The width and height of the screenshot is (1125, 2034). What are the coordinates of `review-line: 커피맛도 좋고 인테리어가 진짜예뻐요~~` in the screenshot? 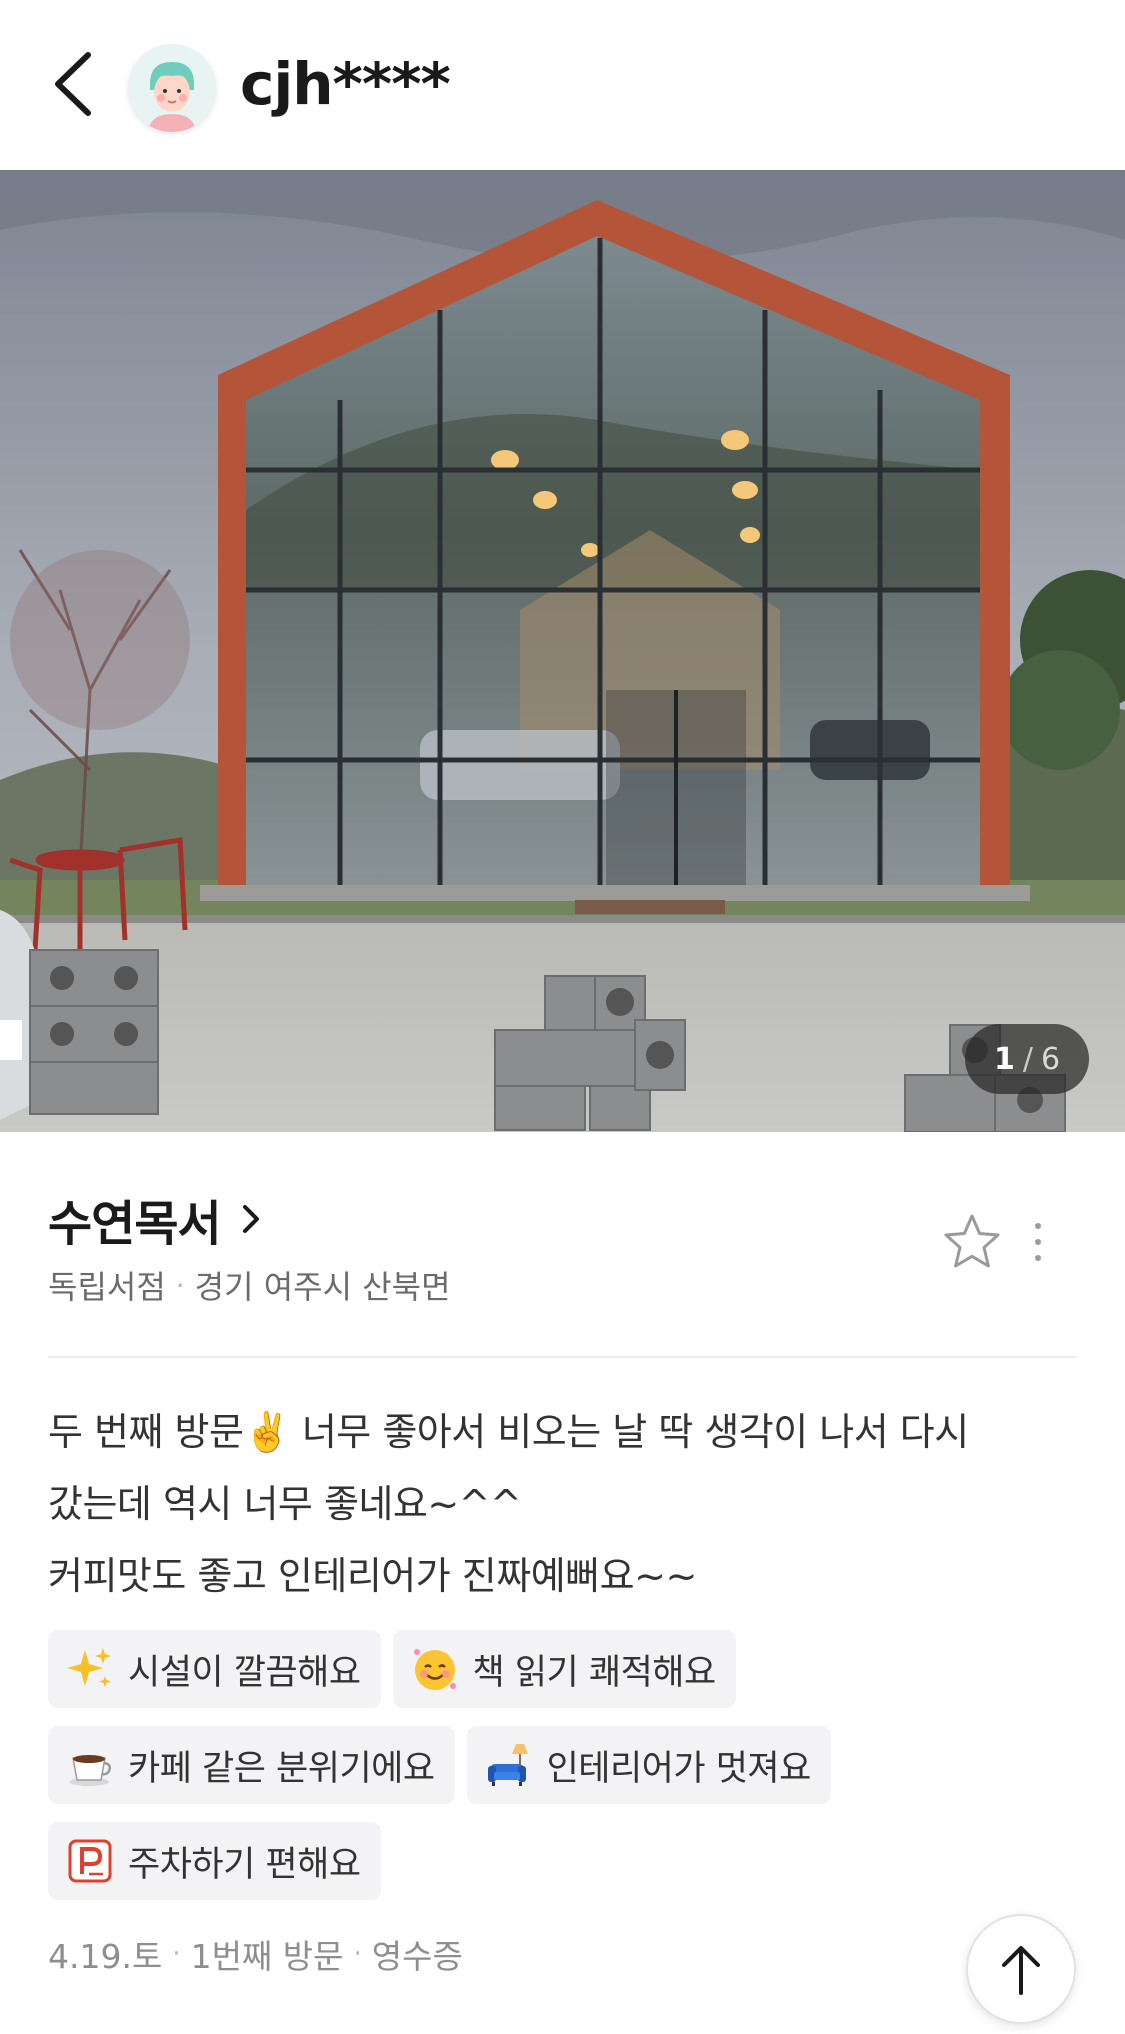 It's located at (372, 1576).